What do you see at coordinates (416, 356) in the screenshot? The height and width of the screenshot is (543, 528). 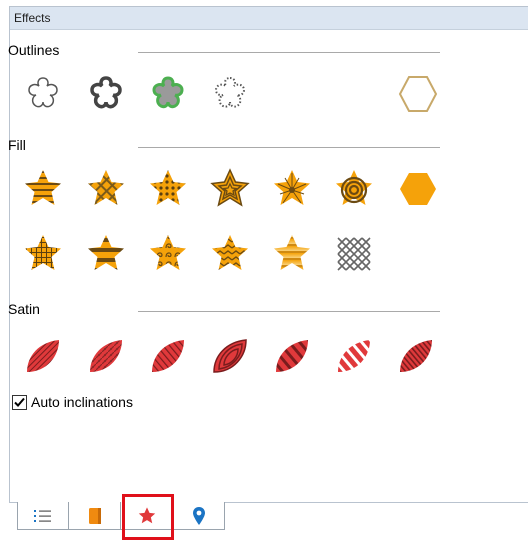 I see `satin-leaf-dense-stripes-icon` at bounding box center [416, 356].